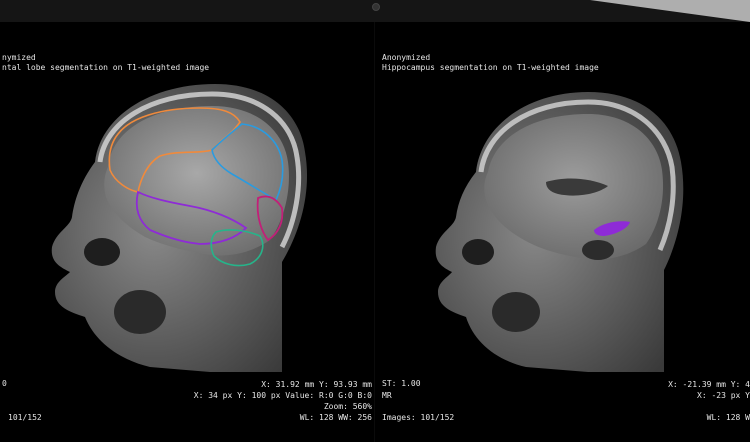  Describe the element at coordinates (387, 395) in the screenshot. I see `right-modality: MR` at that location.